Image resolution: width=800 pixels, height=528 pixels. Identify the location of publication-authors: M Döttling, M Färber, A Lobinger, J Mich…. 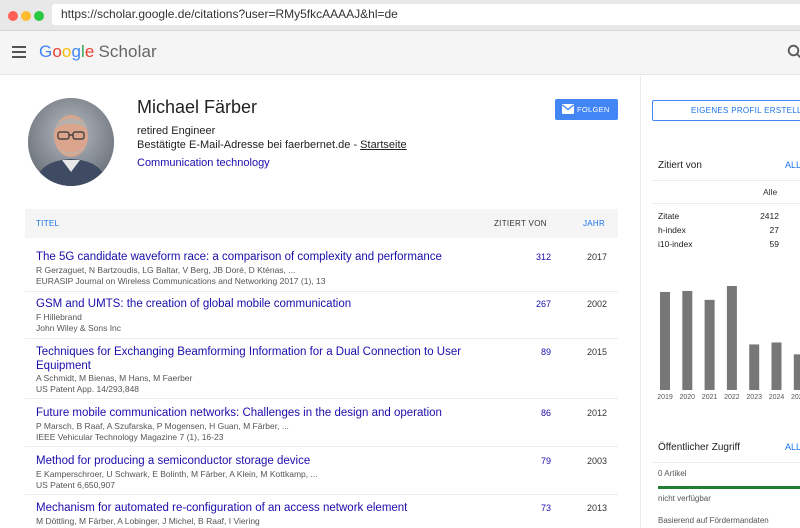
(148, 521).